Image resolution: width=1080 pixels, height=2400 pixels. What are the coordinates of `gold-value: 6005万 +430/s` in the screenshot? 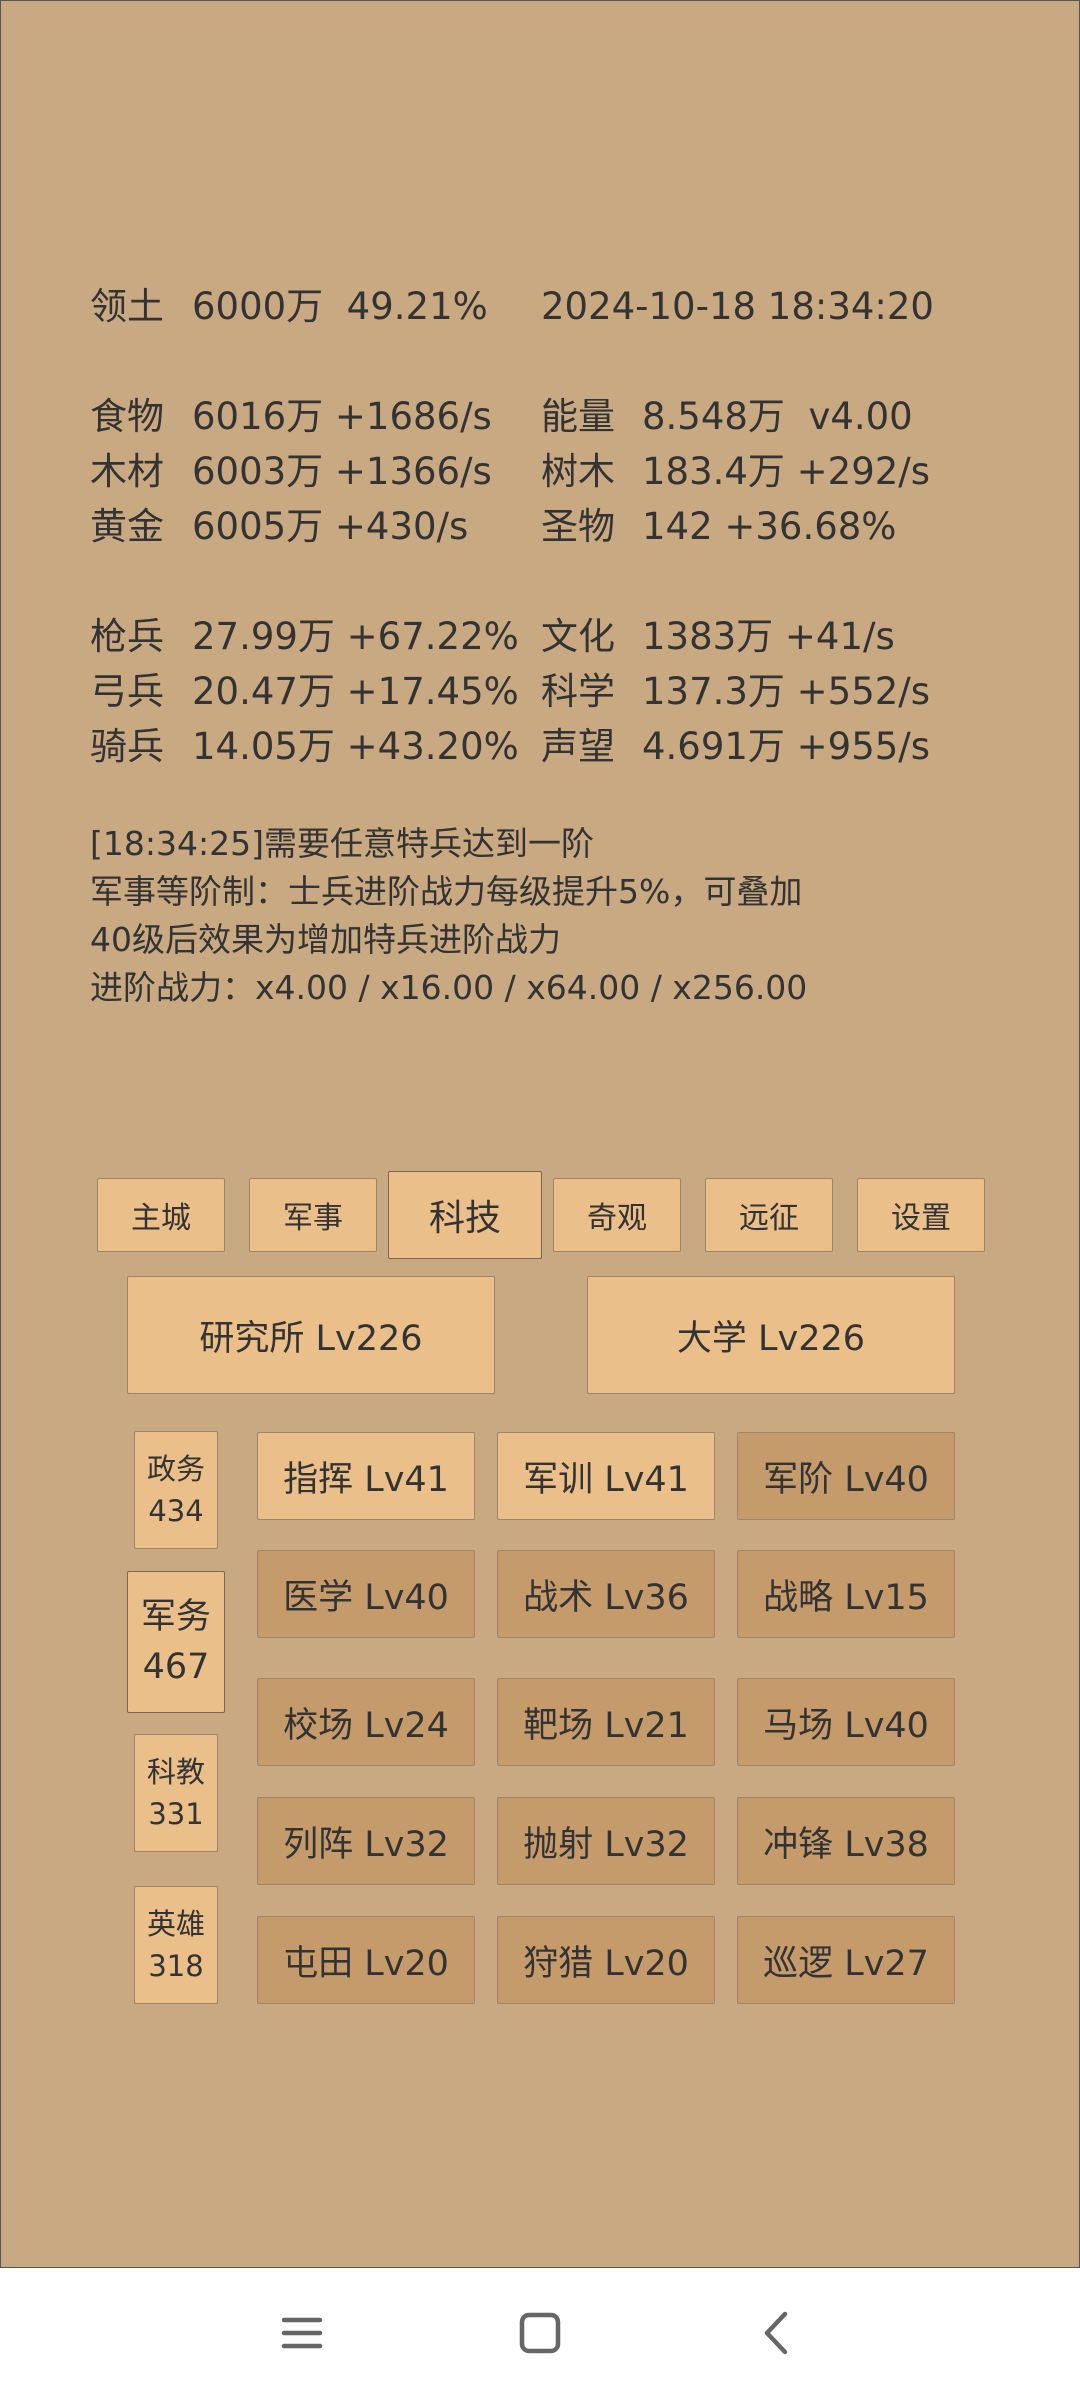 It's located at (330, 526).